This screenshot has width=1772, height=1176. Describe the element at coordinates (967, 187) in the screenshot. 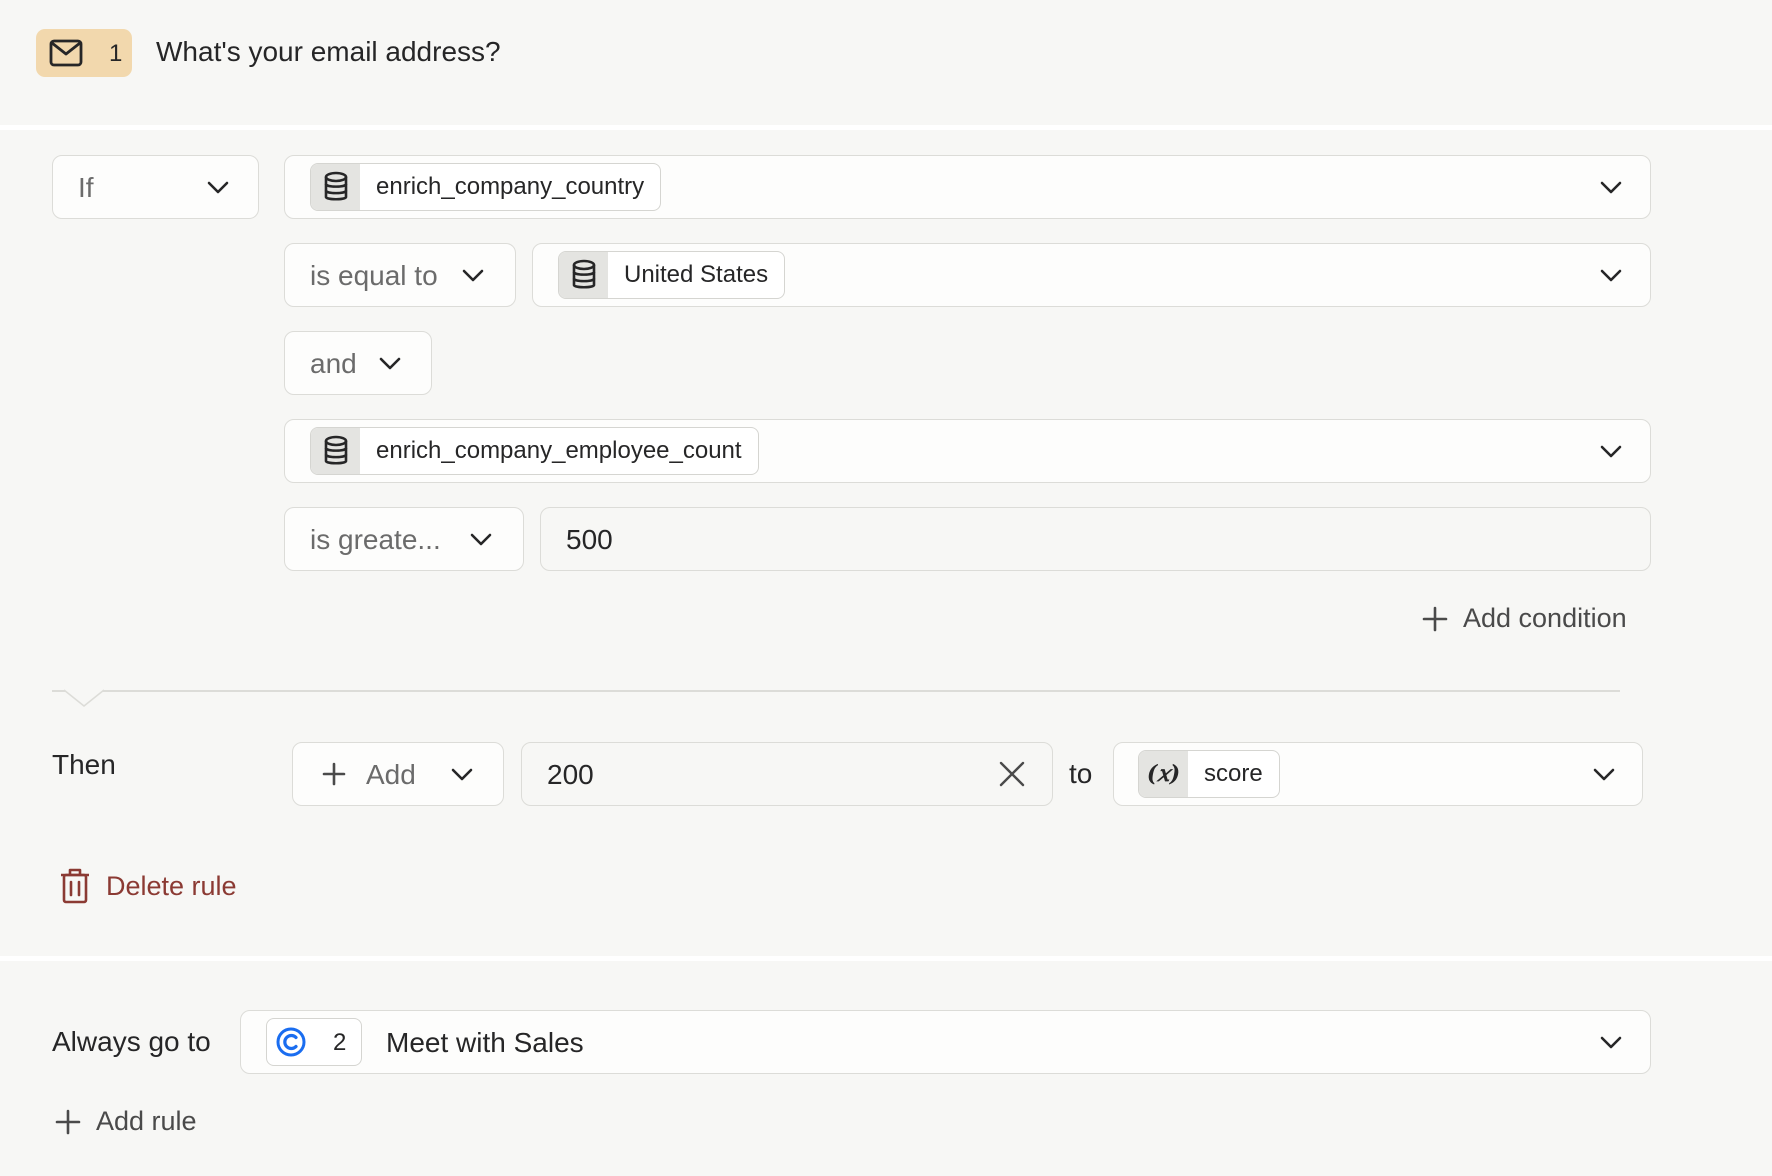

I see `field-select-country: enrich_company_country` at that location.